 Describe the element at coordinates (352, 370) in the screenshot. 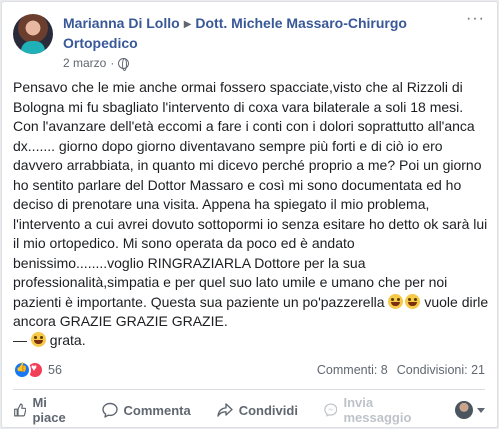

I see `comments-count-link: Commenti: 8` at that location.